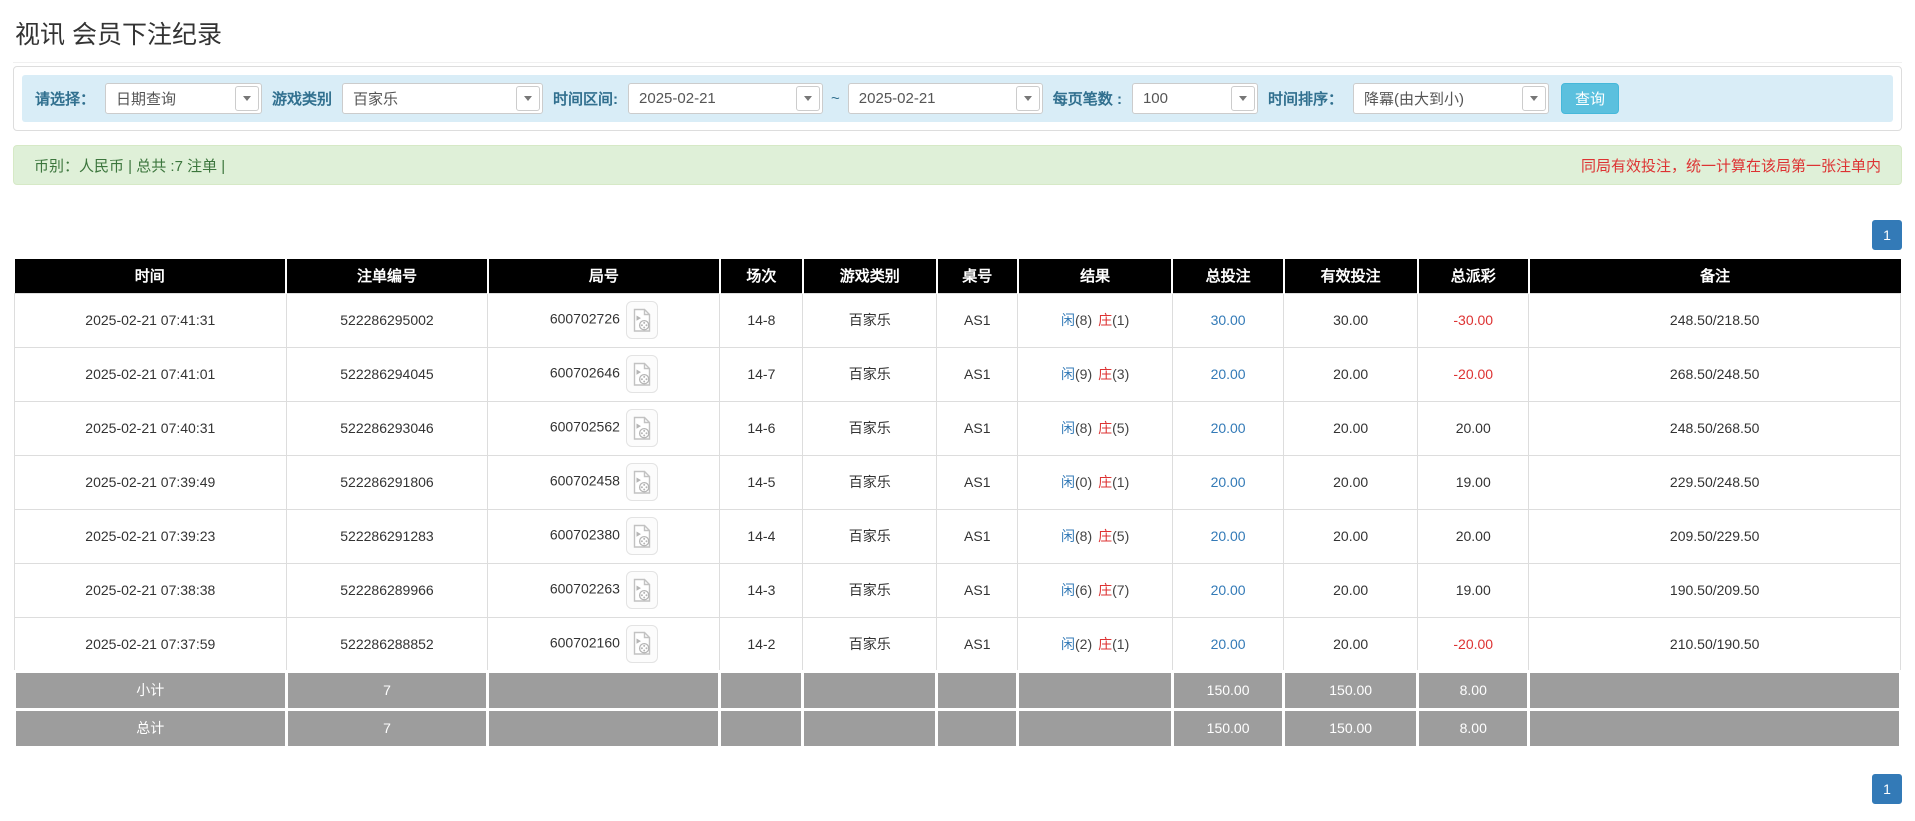 The width and height of the screenshot is (1915, 821). What do you see at coordinates (387, 374) in the screenshot?
I see `cell-bet-id: 522286294045` at bounding box center [387, 374].